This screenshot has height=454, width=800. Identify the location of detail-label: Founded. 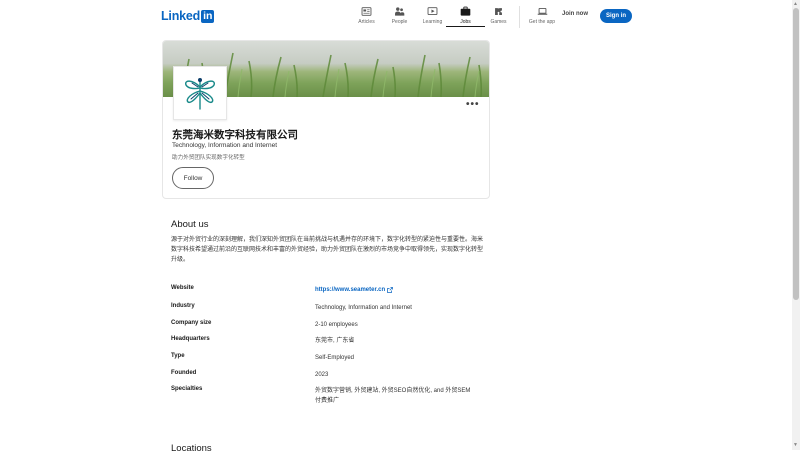
(184, 373).